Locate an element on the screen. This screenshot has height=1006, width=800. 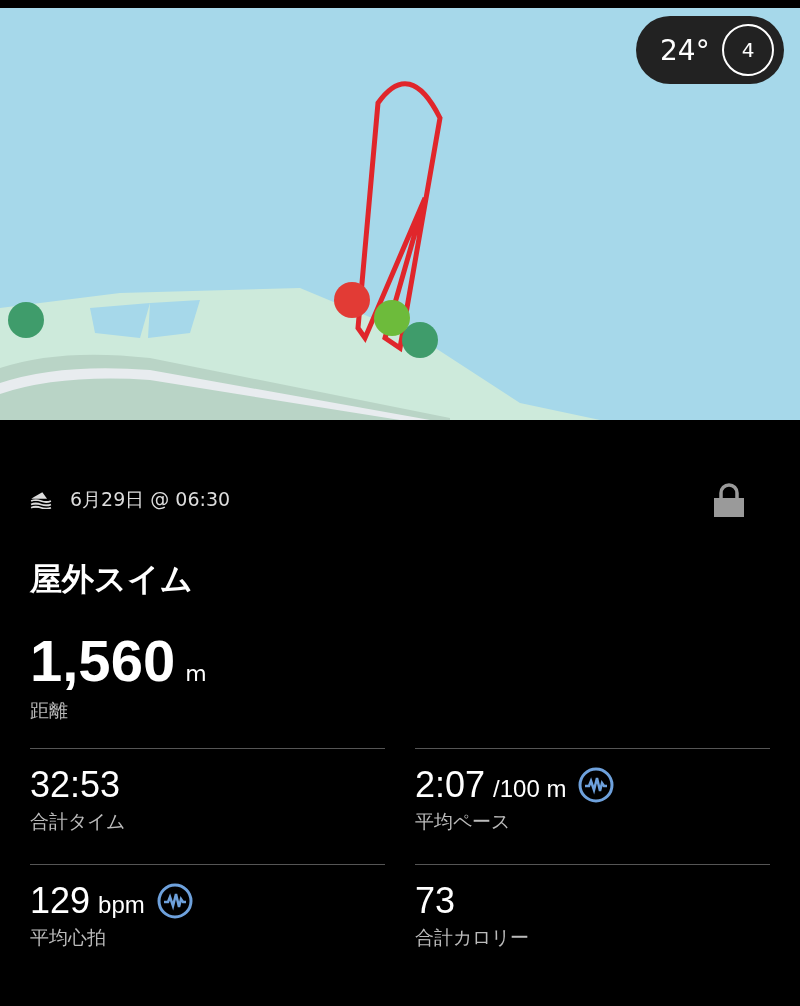
lock-icon is located at coordinates (729, 500).